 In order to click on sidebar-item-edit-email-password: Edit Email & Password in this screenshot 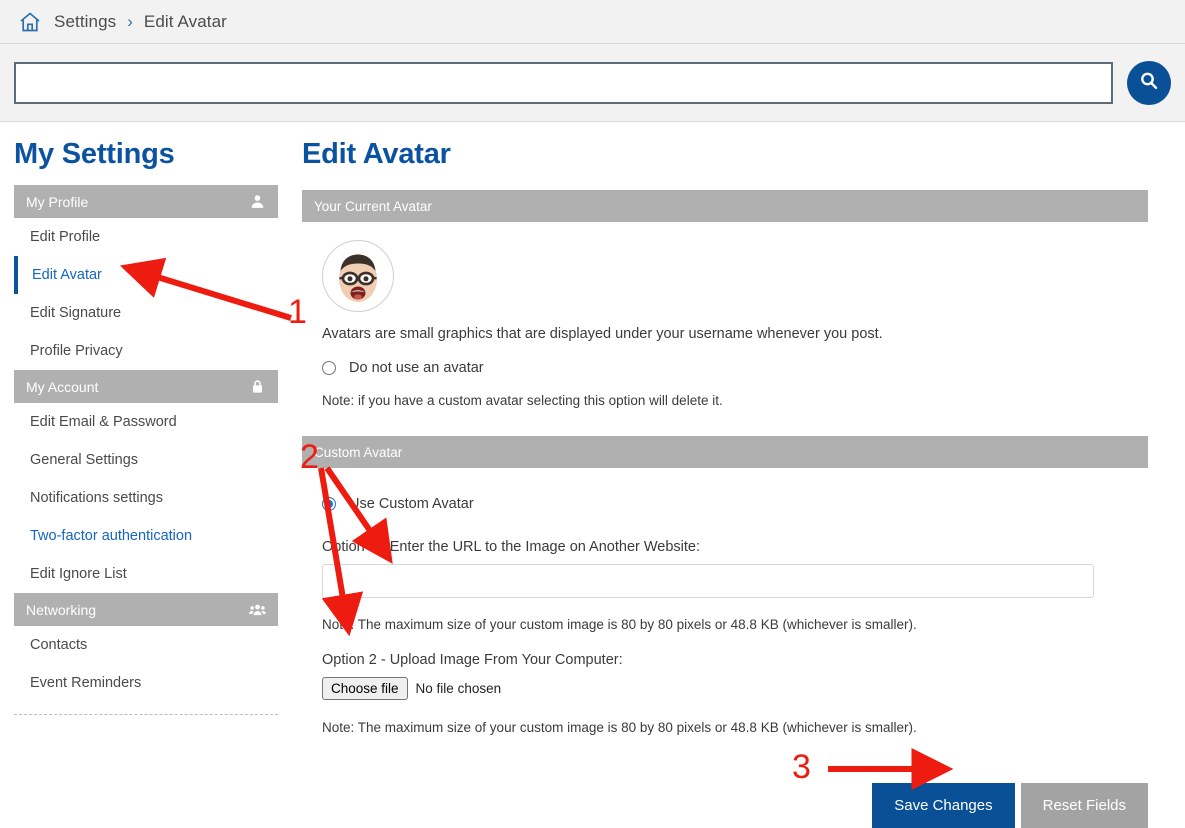, I will do `click(146, 422)`.